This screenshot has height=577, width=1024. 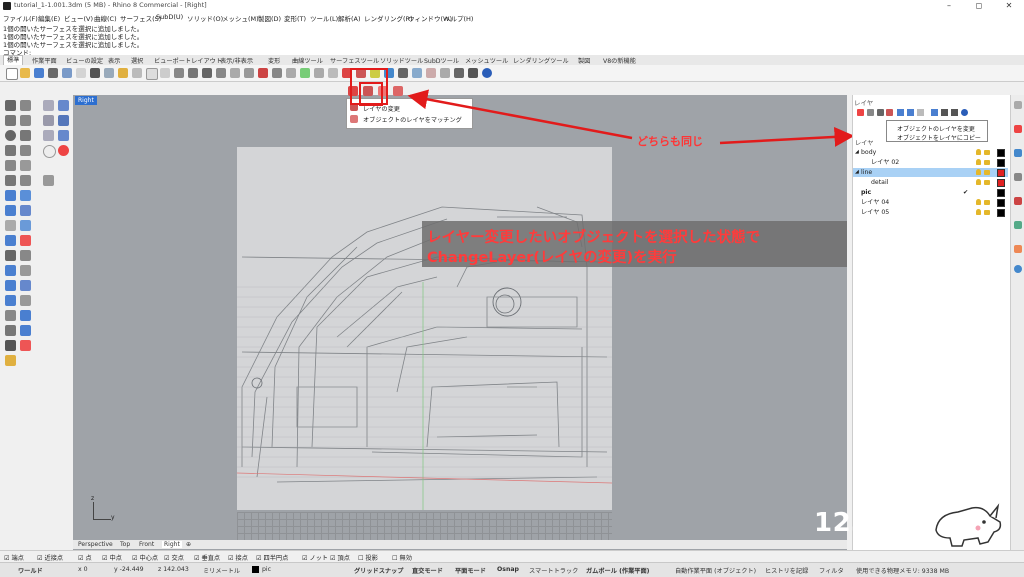 I want to click on status-y: y -24.449, so click(x=129, y=569).